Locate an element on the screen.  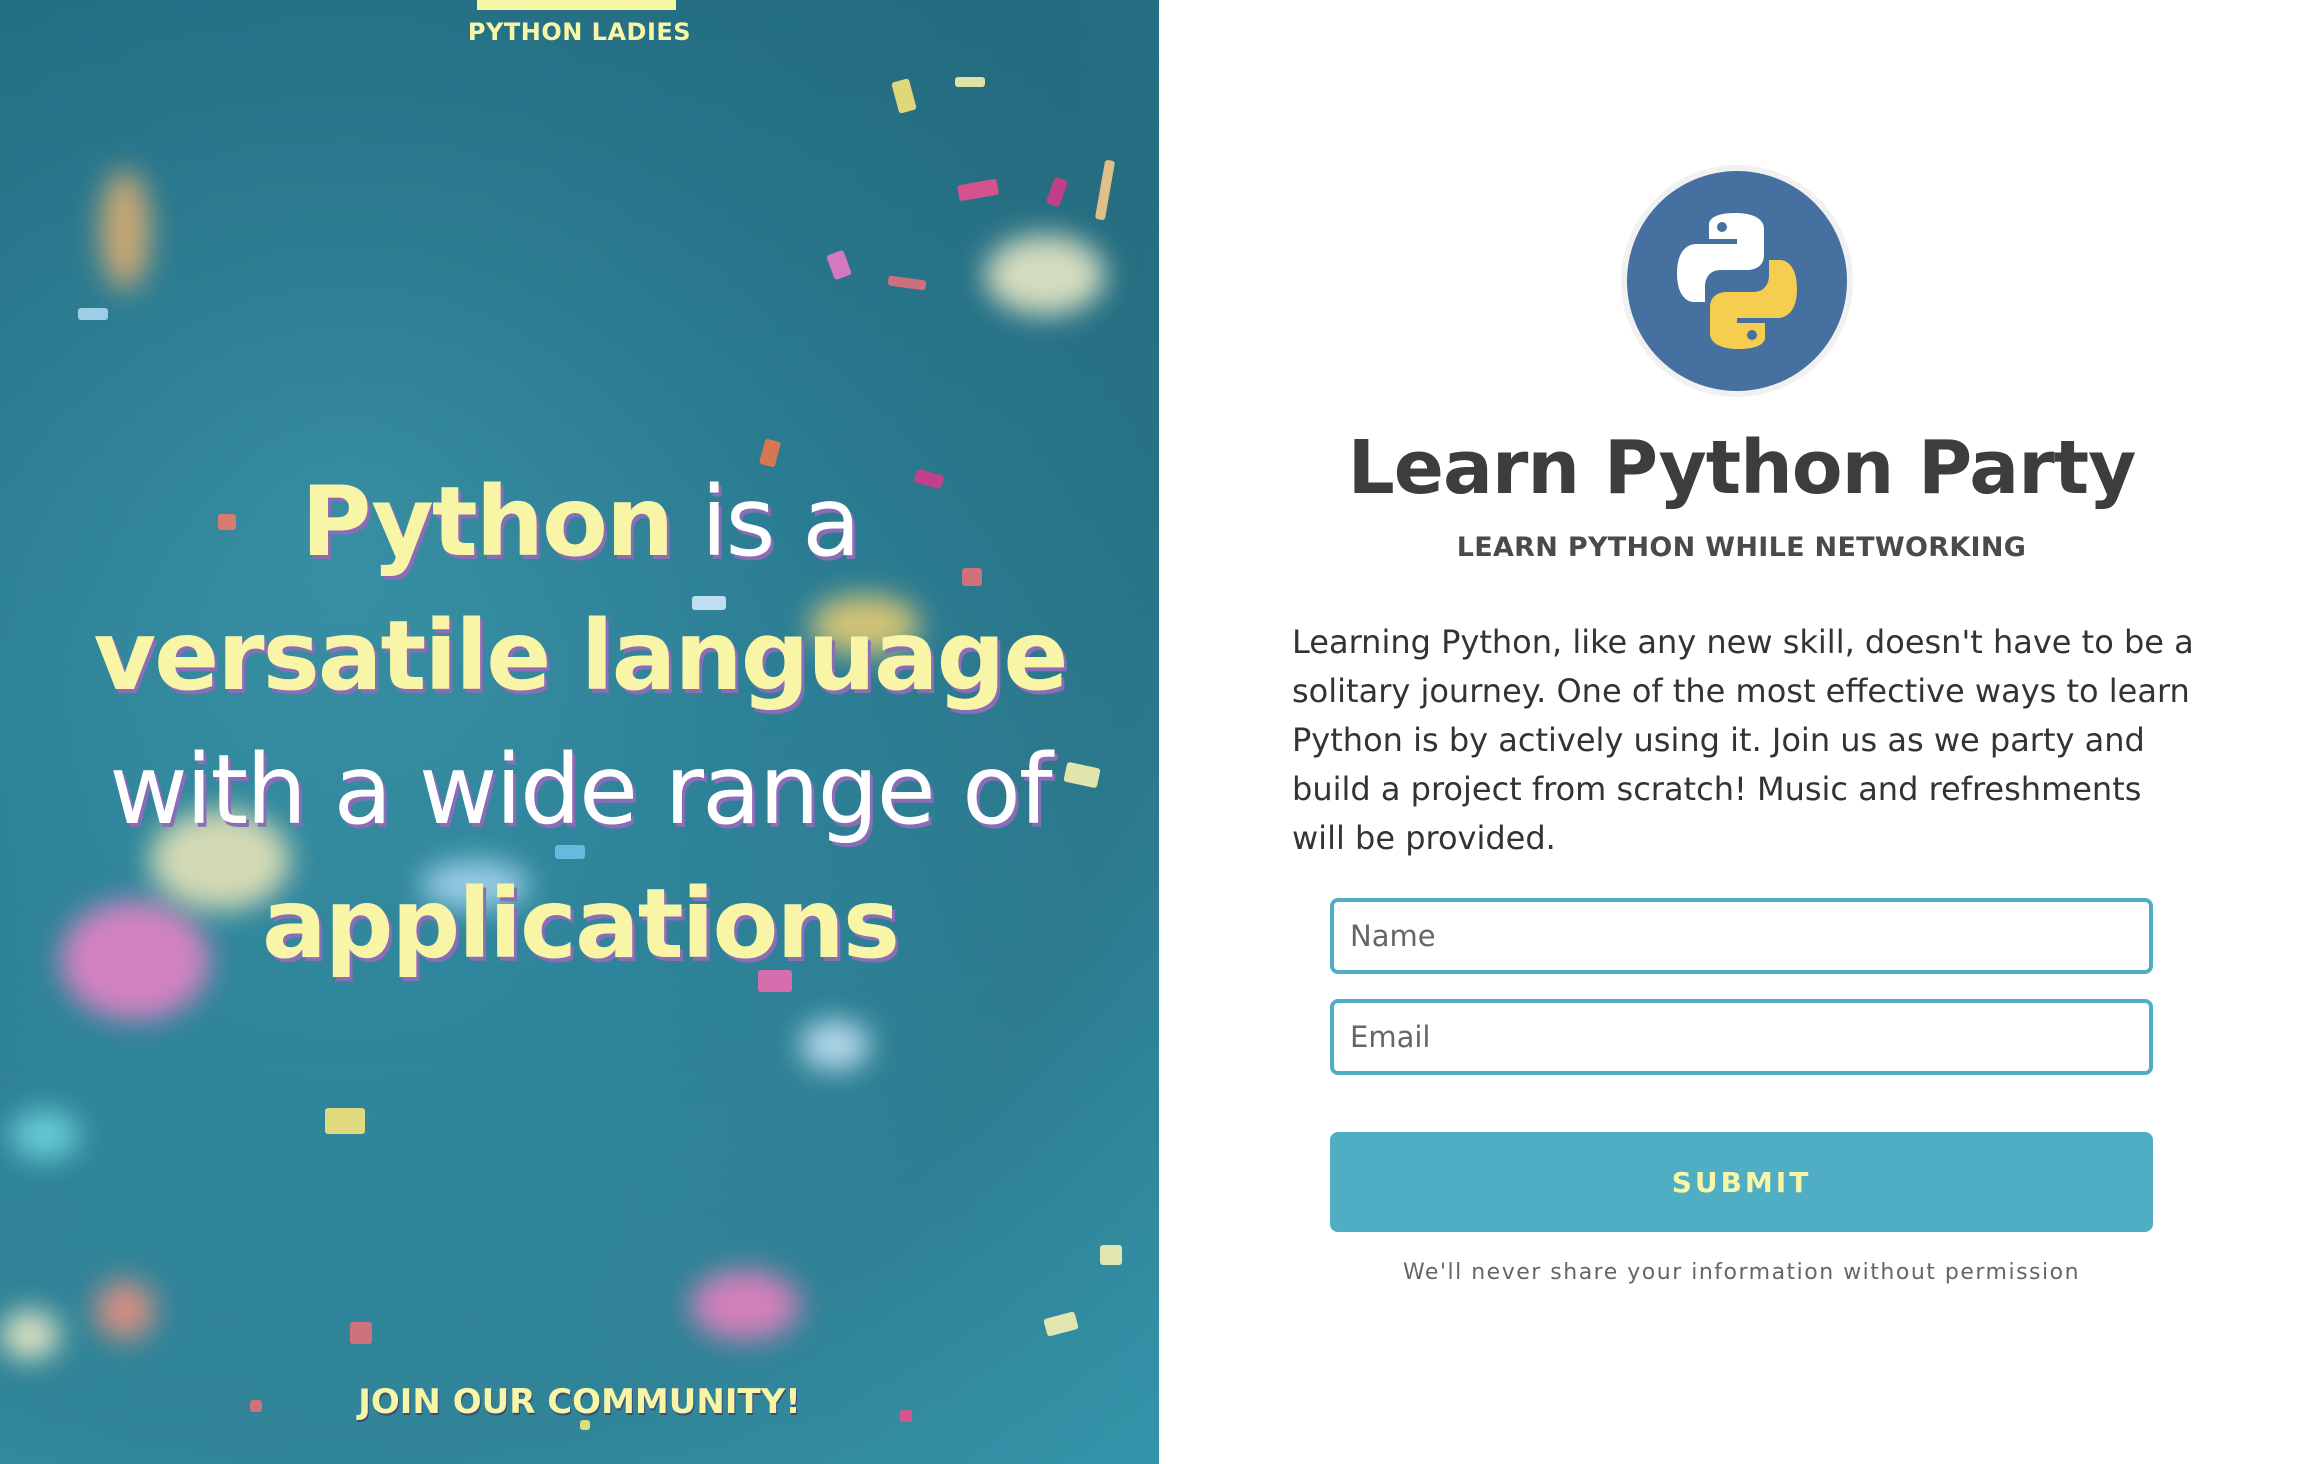
brand-accent-bar is located at coordinates (576, 5).